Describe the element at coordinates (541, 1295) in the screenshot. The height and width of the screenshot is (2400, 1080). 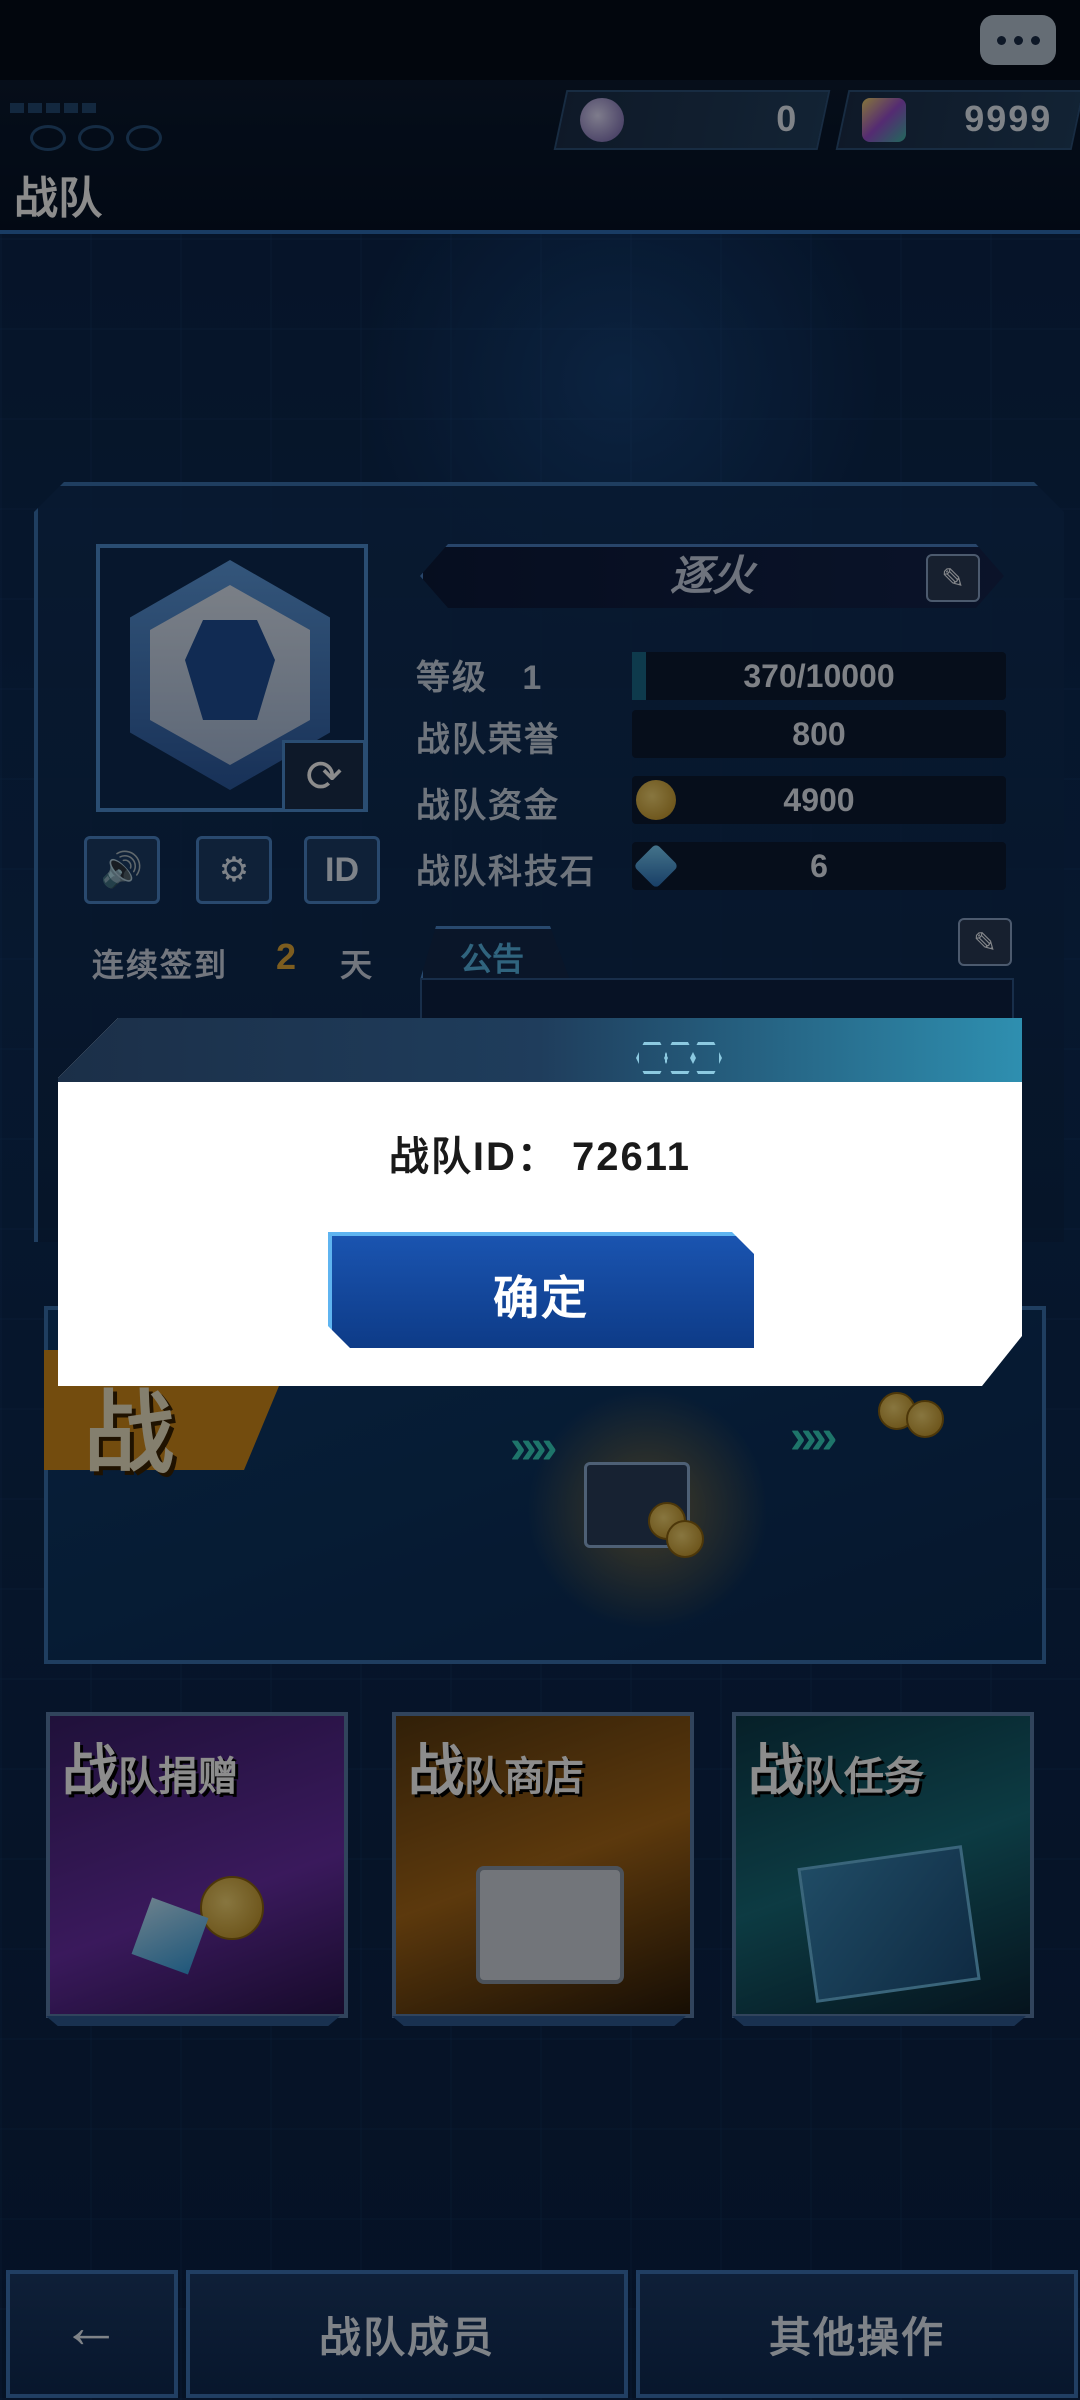
I see `confirm-button-label: 确定` at that location.